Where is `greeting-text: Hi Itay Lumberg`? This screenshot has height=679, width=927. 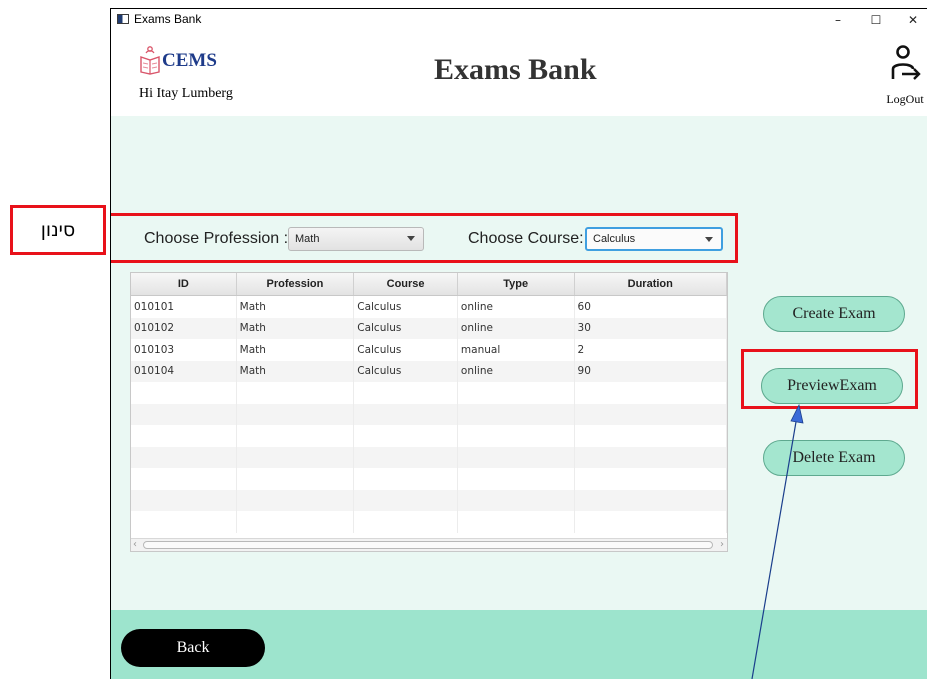
greeting-text: Hi Itay Lumberg is located at coordinates (186, 93).